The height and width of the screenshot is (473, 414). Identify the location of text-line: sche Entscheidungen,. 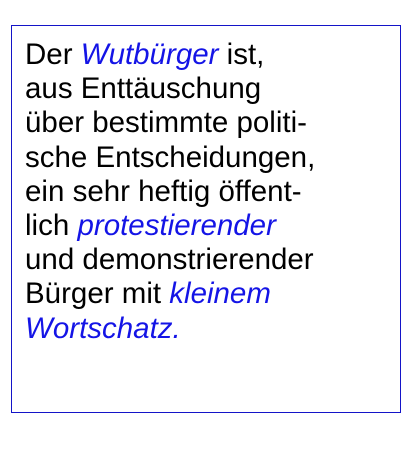
(170, 157).